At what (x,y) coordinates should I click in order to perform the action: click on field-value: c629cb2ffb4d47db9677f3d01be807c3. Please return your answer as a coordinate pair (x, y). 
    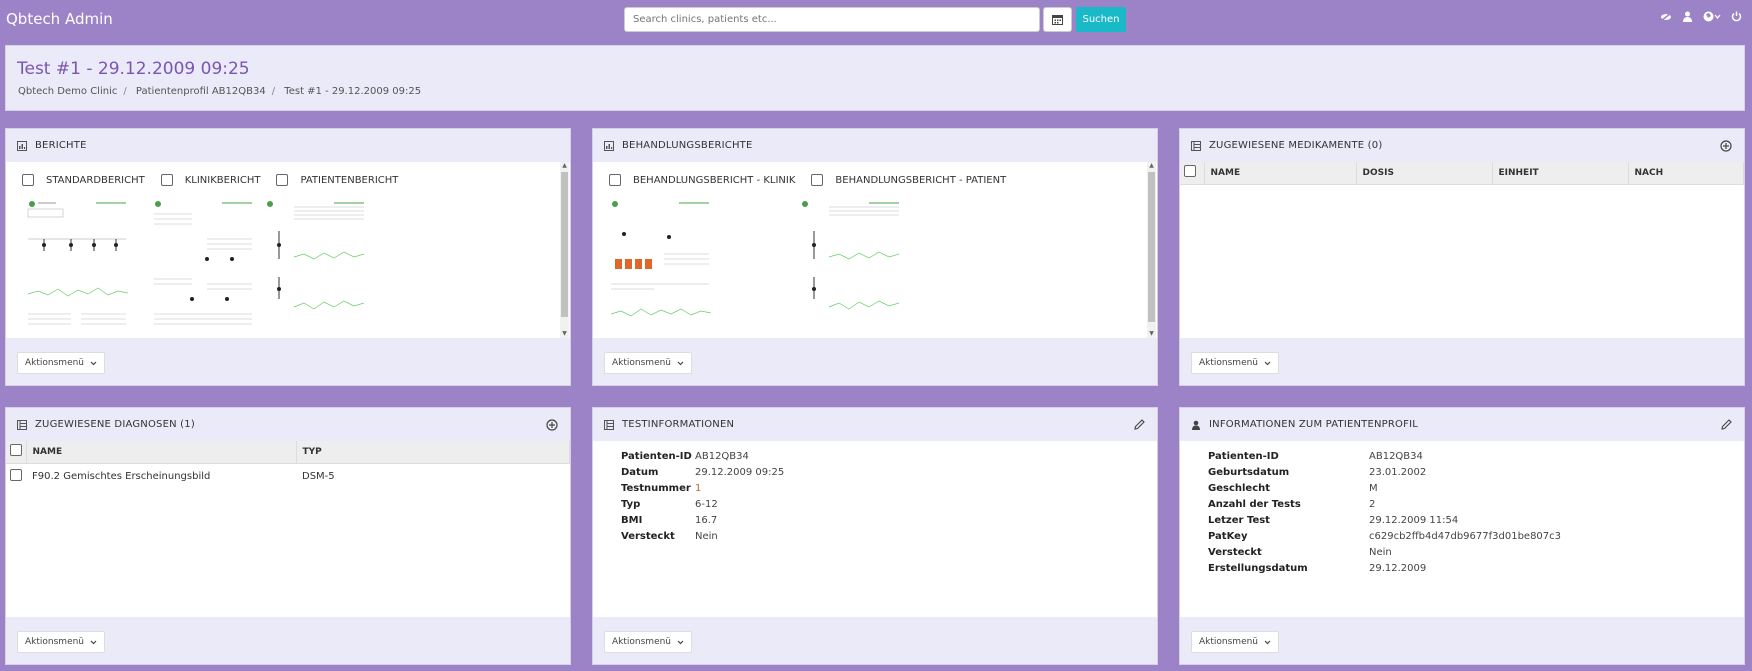
    Looking at the image, I should click on (1465, 536).